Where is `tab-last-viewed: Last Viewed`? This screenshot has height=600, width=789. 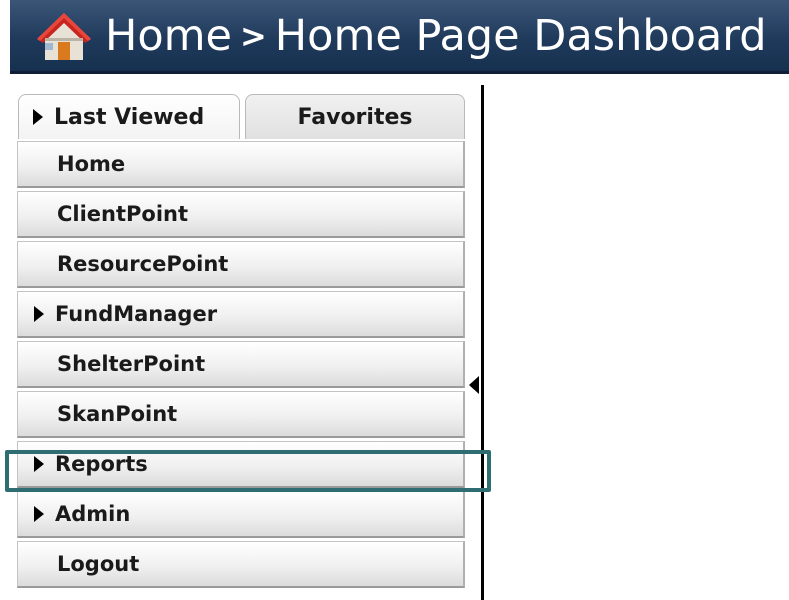
tab-last-viewed: Last Viewed is located at coordinates (129, 116).